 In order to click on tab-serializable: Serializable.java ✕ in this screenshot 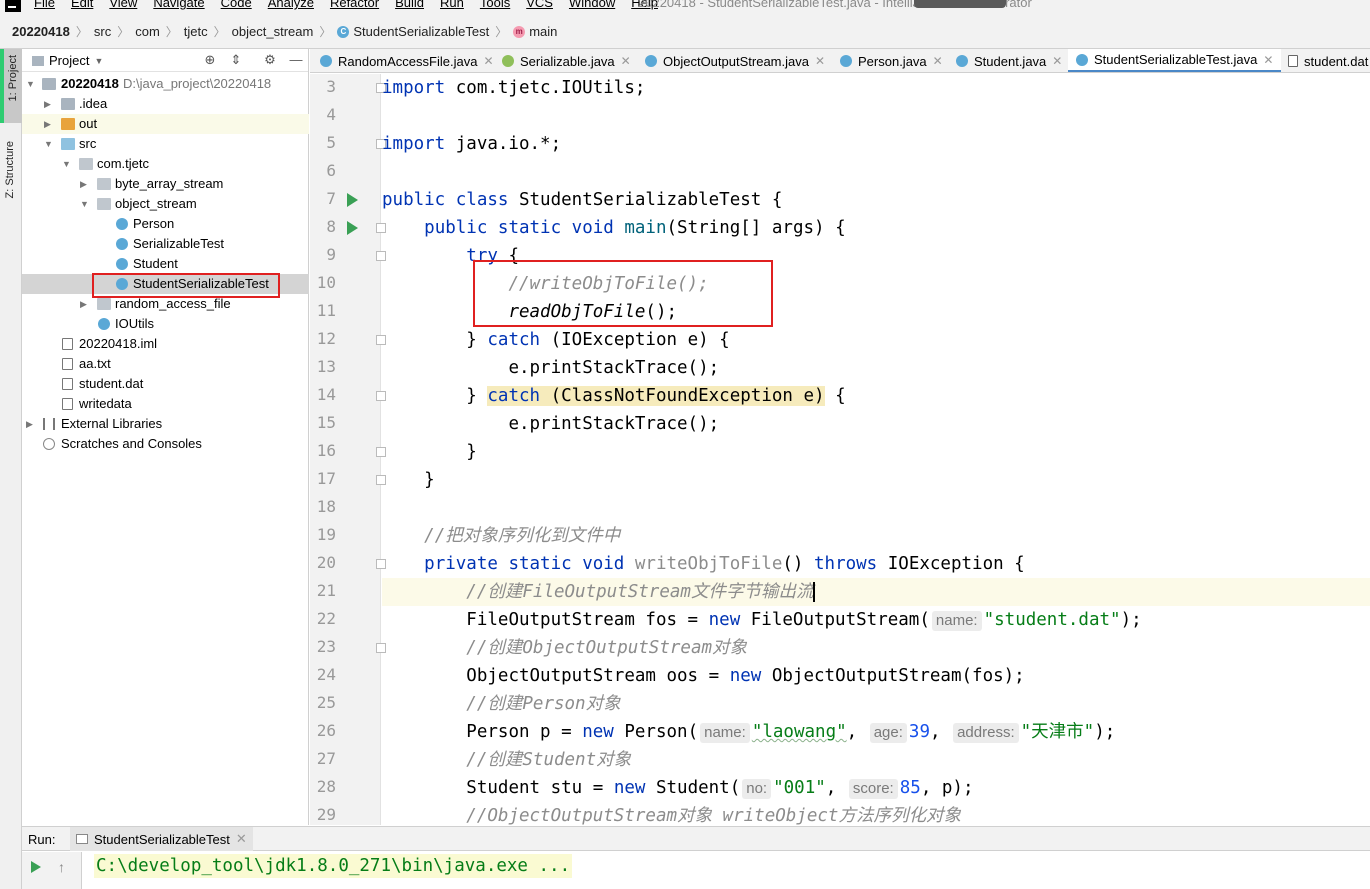, I will do `click(566, 60)`.